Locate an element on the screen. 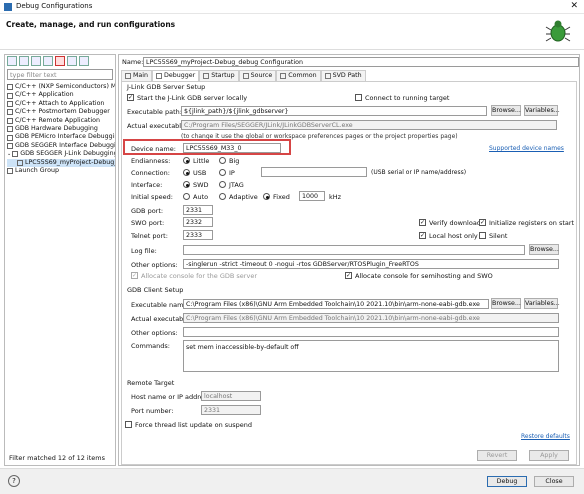 Image resolution: width=584 pixels, height=494 pixels. connection-label: Connection: is located at coordinates (150, 173).